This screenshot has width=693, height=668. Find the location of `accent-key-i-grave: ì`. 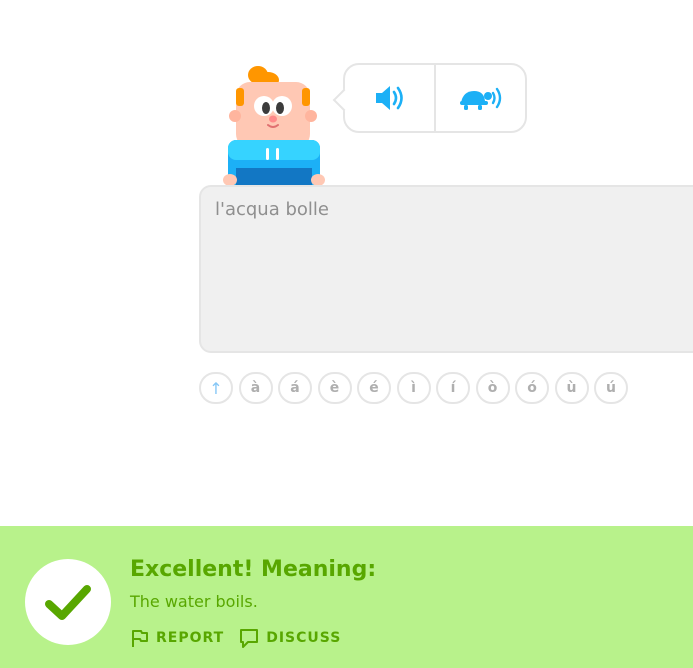

accent-key-i-grave: ì is located at coordinates (413, 388).